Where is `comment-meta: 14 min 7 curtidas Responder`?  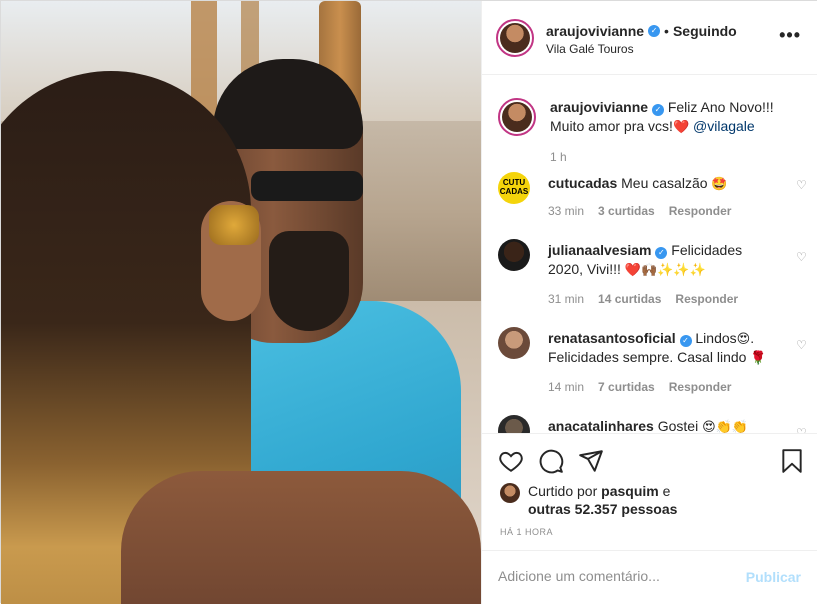 comment-meta: 14 min 7 curtidas Responder is located at coordinates (639, 387).